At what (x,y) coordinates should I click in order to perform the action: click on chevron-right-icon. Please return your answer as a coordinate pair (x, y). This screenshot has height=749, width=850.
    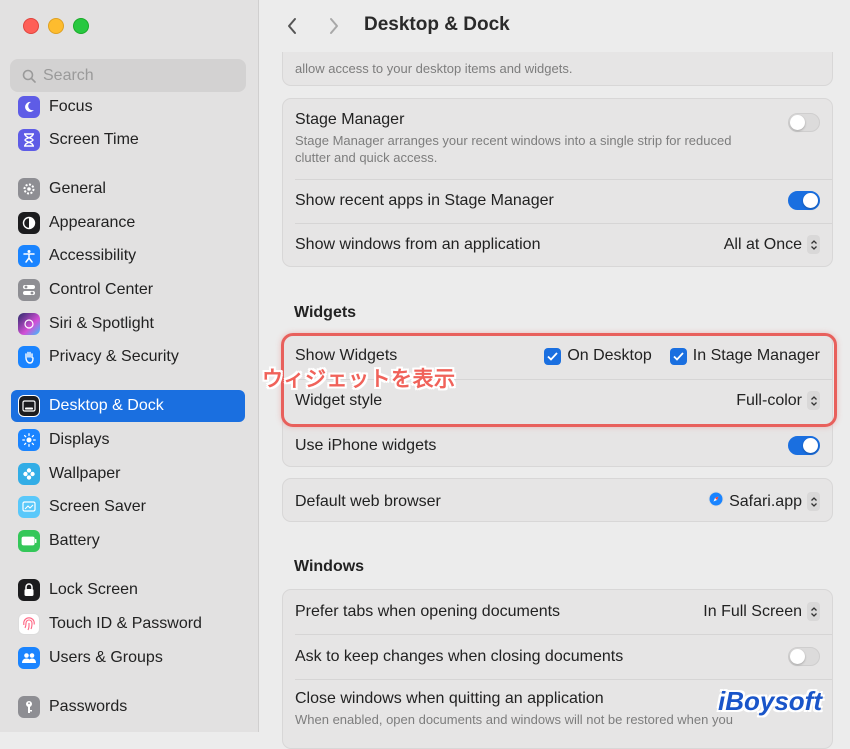
    Looking at the image, I should click on (334, 26).